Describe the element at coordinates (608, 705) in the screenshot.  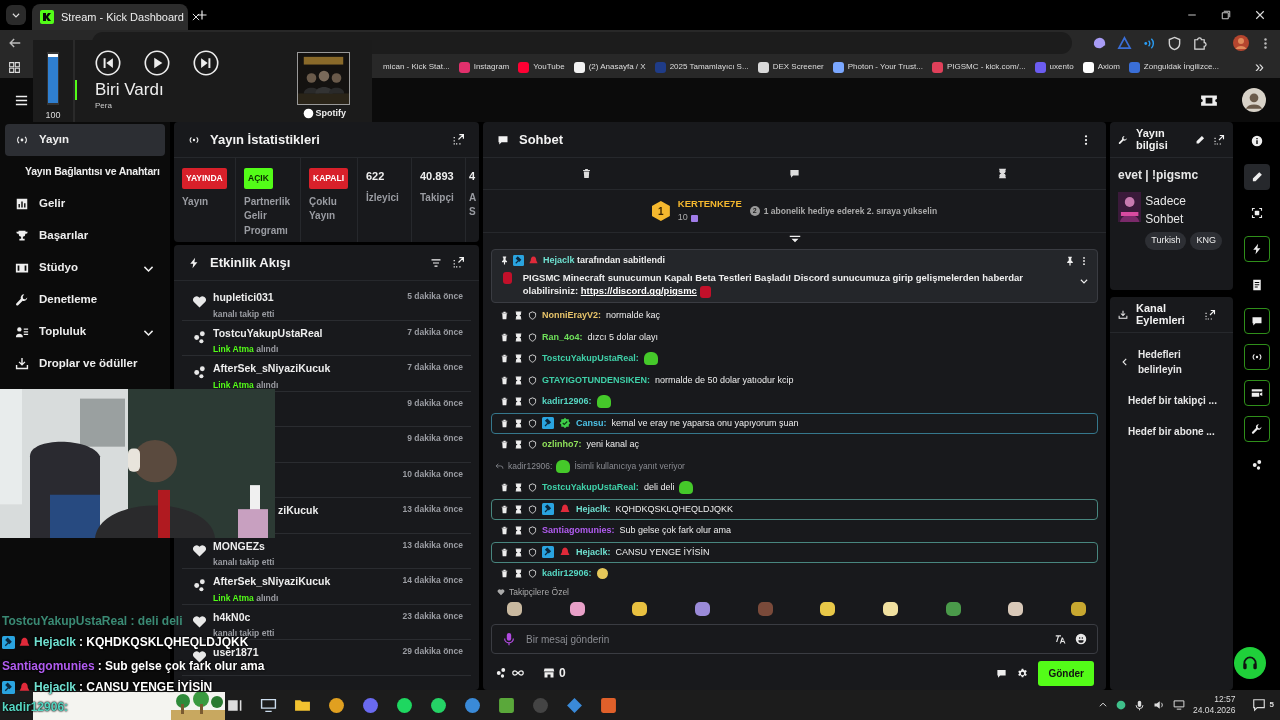
I see `square-icon` at that location.